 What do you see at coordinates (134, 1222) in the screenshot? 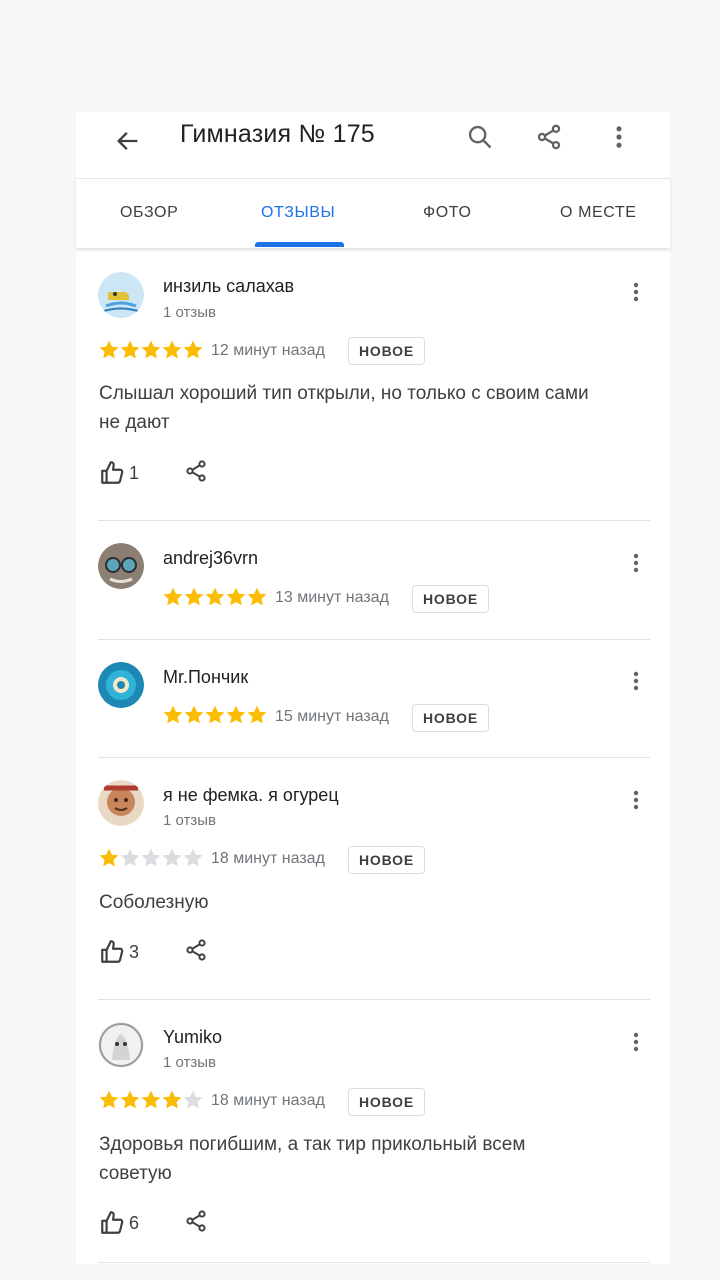
I see `like-count: 6` at bounding box center [134, 1222].